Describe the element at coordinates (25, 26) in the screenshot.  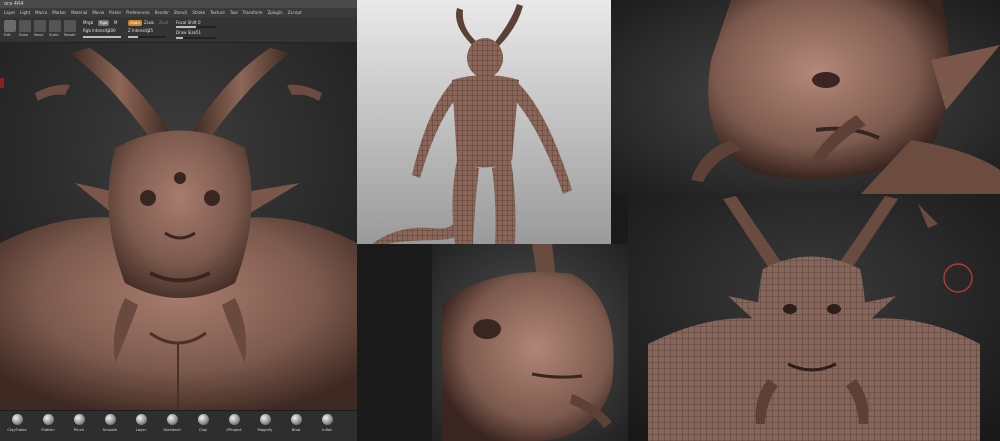
I see `draw-button` at that location.